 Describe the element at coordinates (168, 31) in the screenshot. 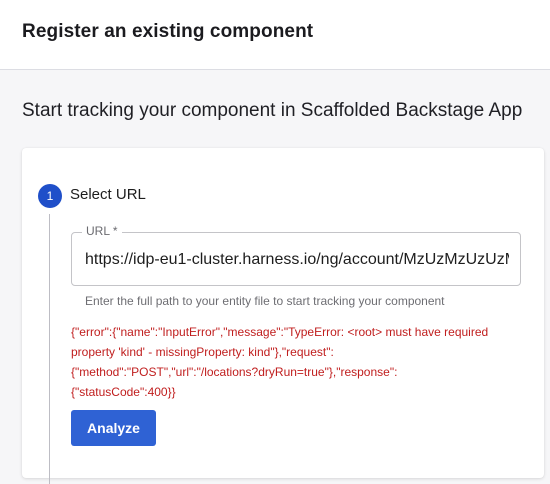

I see `page-title: Register an existing component` at that location.